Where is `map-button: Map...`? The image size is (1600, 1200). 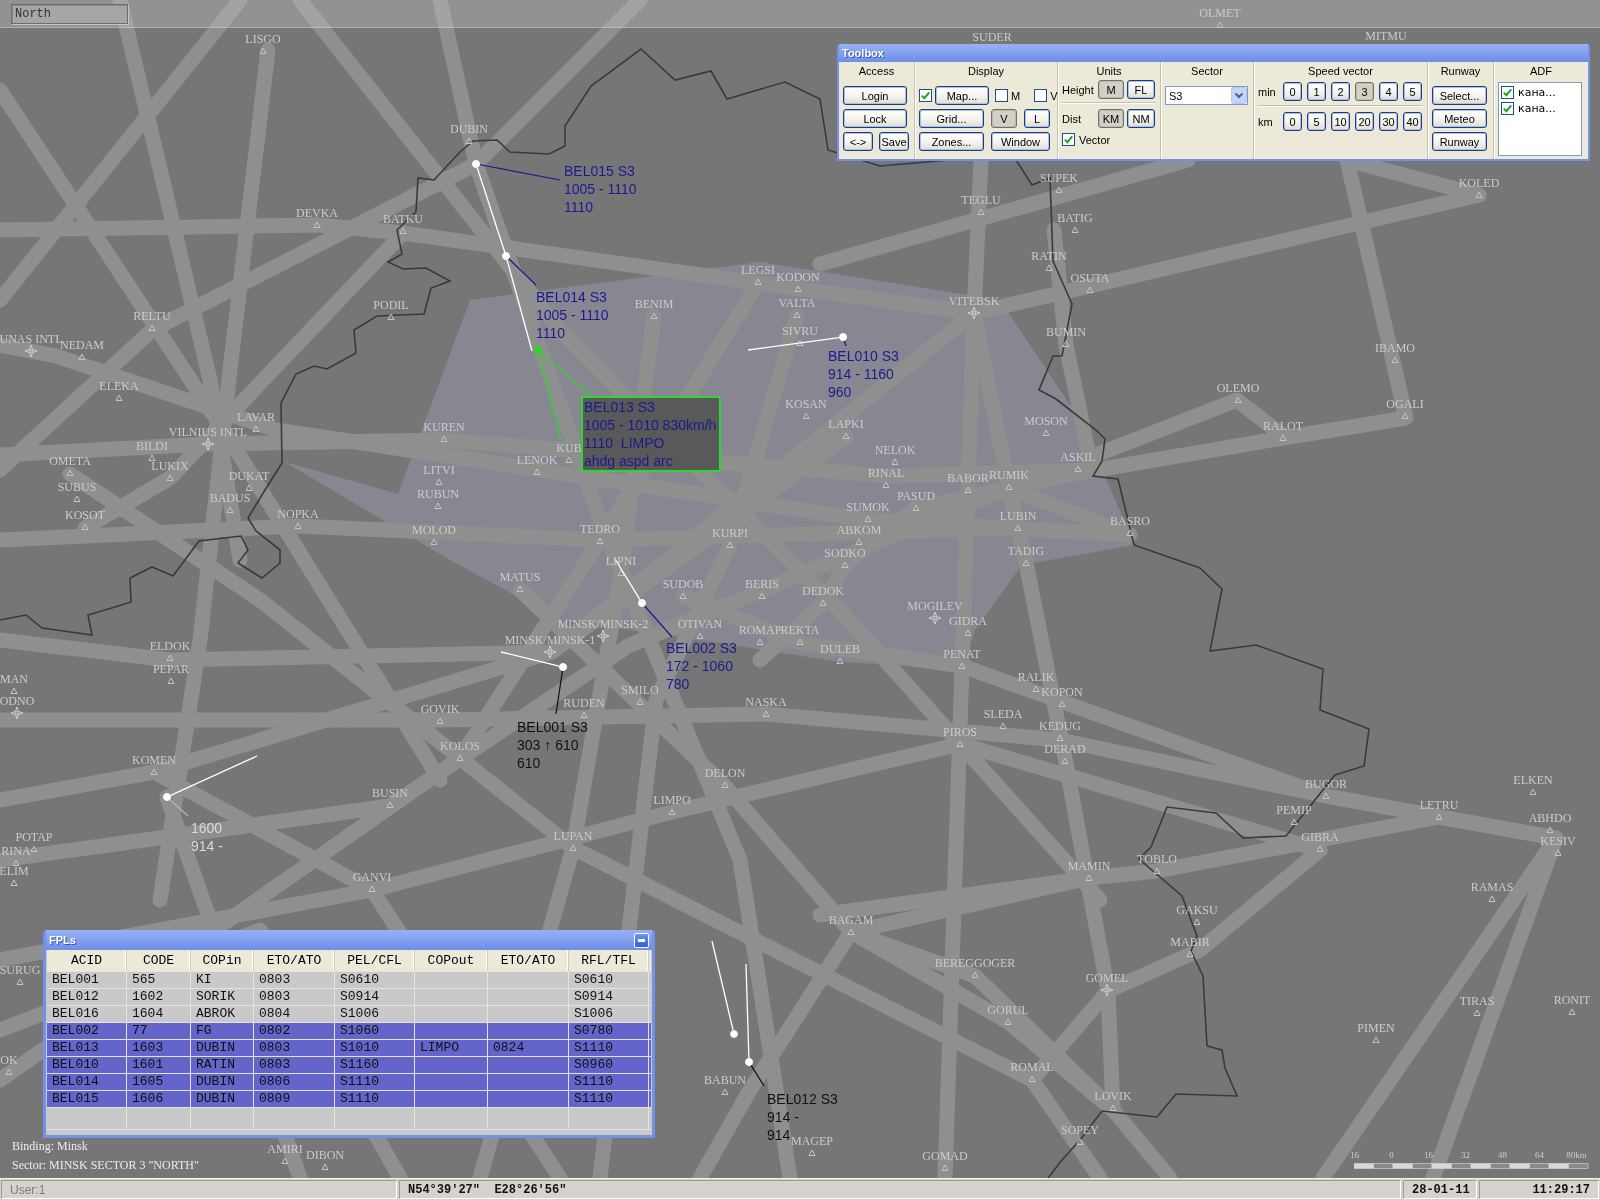 map-button: Map... is located at coordinates (962, 95).